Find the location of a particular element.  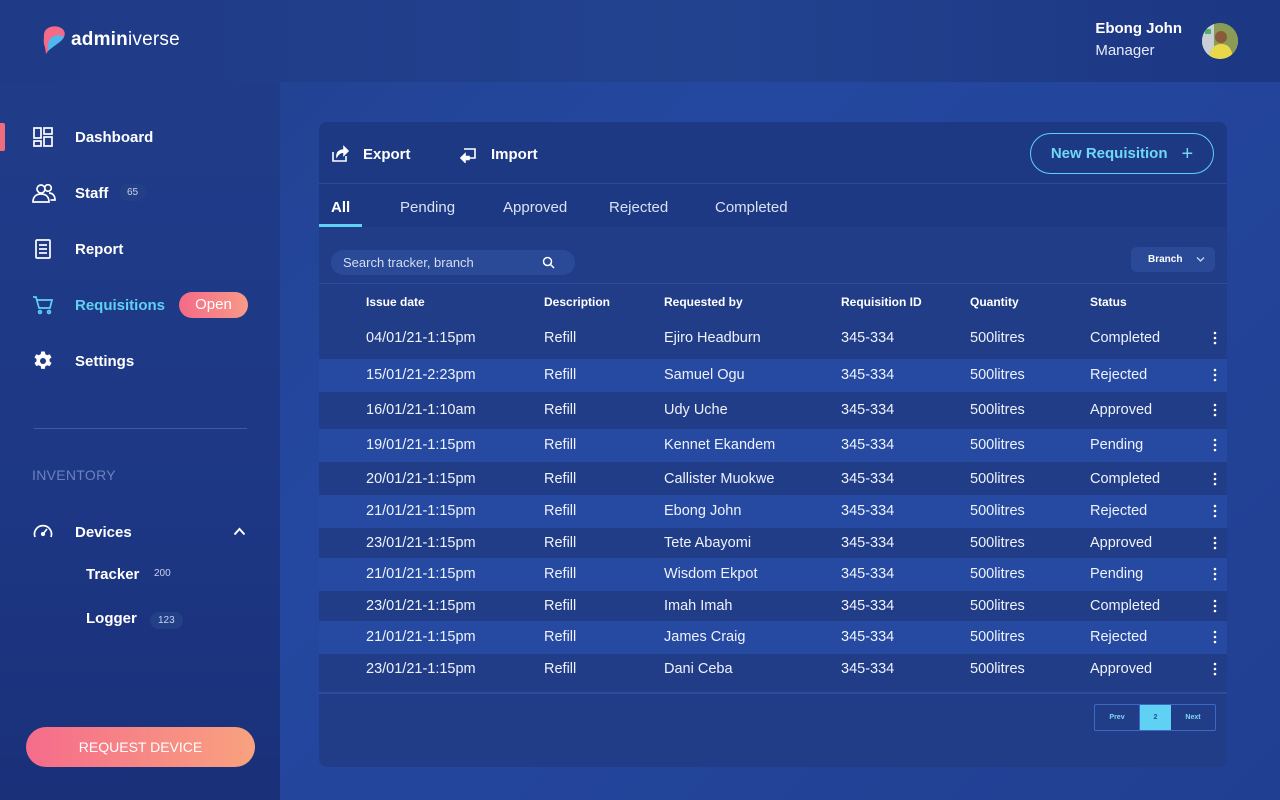

new-requisition-button: New Requisition + is located at coordinates (1122, 153).